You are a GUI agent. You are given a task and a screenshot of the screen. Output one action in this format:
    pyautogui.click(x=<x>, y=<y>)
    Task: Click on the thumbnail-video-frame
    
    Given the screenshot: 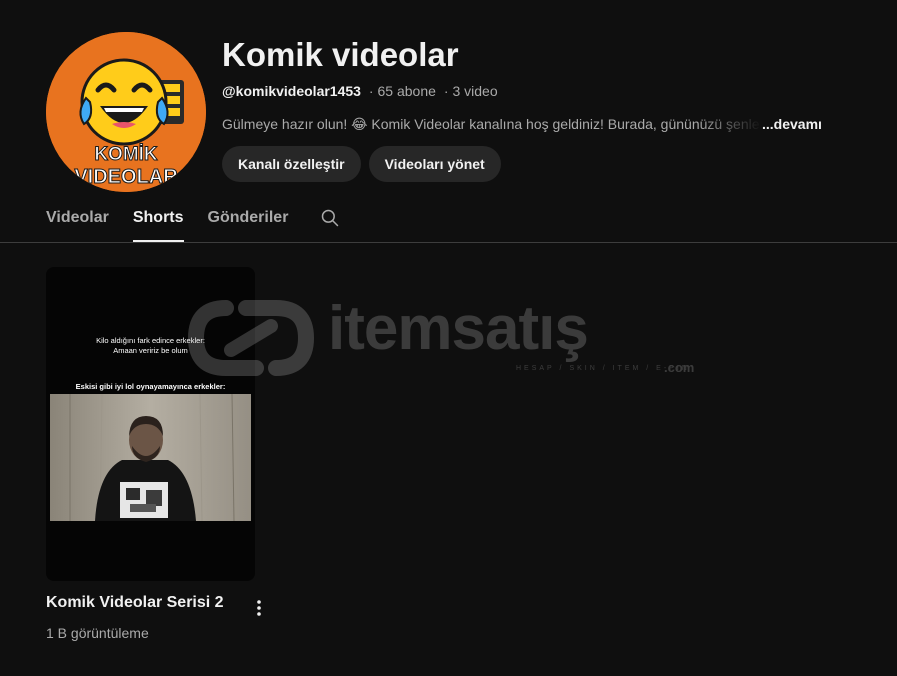 What is the action you would take?
    pyautogui.click(x=150, y=457)
    